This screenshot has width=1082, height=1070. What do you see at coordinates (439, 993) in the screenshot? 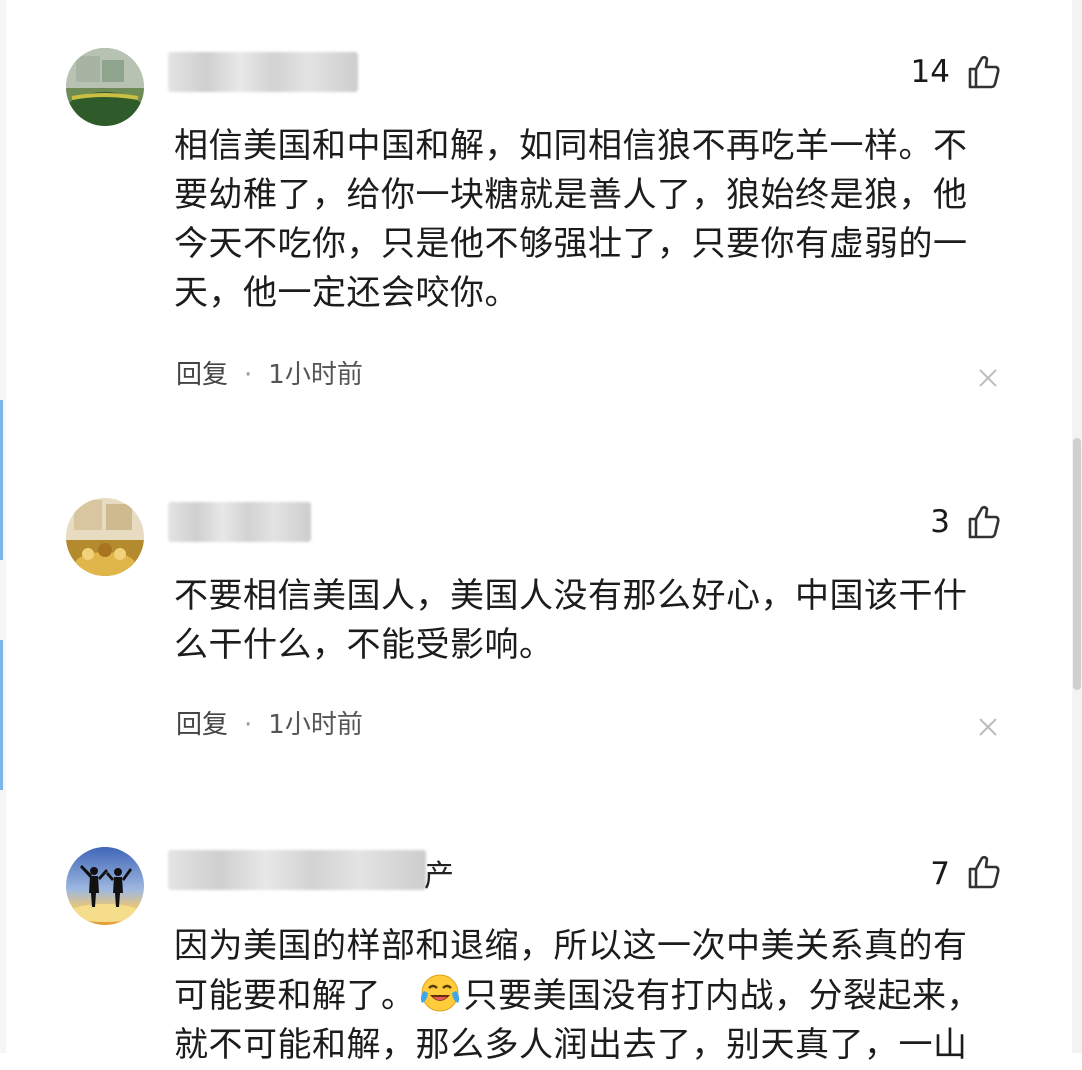
I see `crying-laughing-emoji-icon` at bounding box center [439, 993].